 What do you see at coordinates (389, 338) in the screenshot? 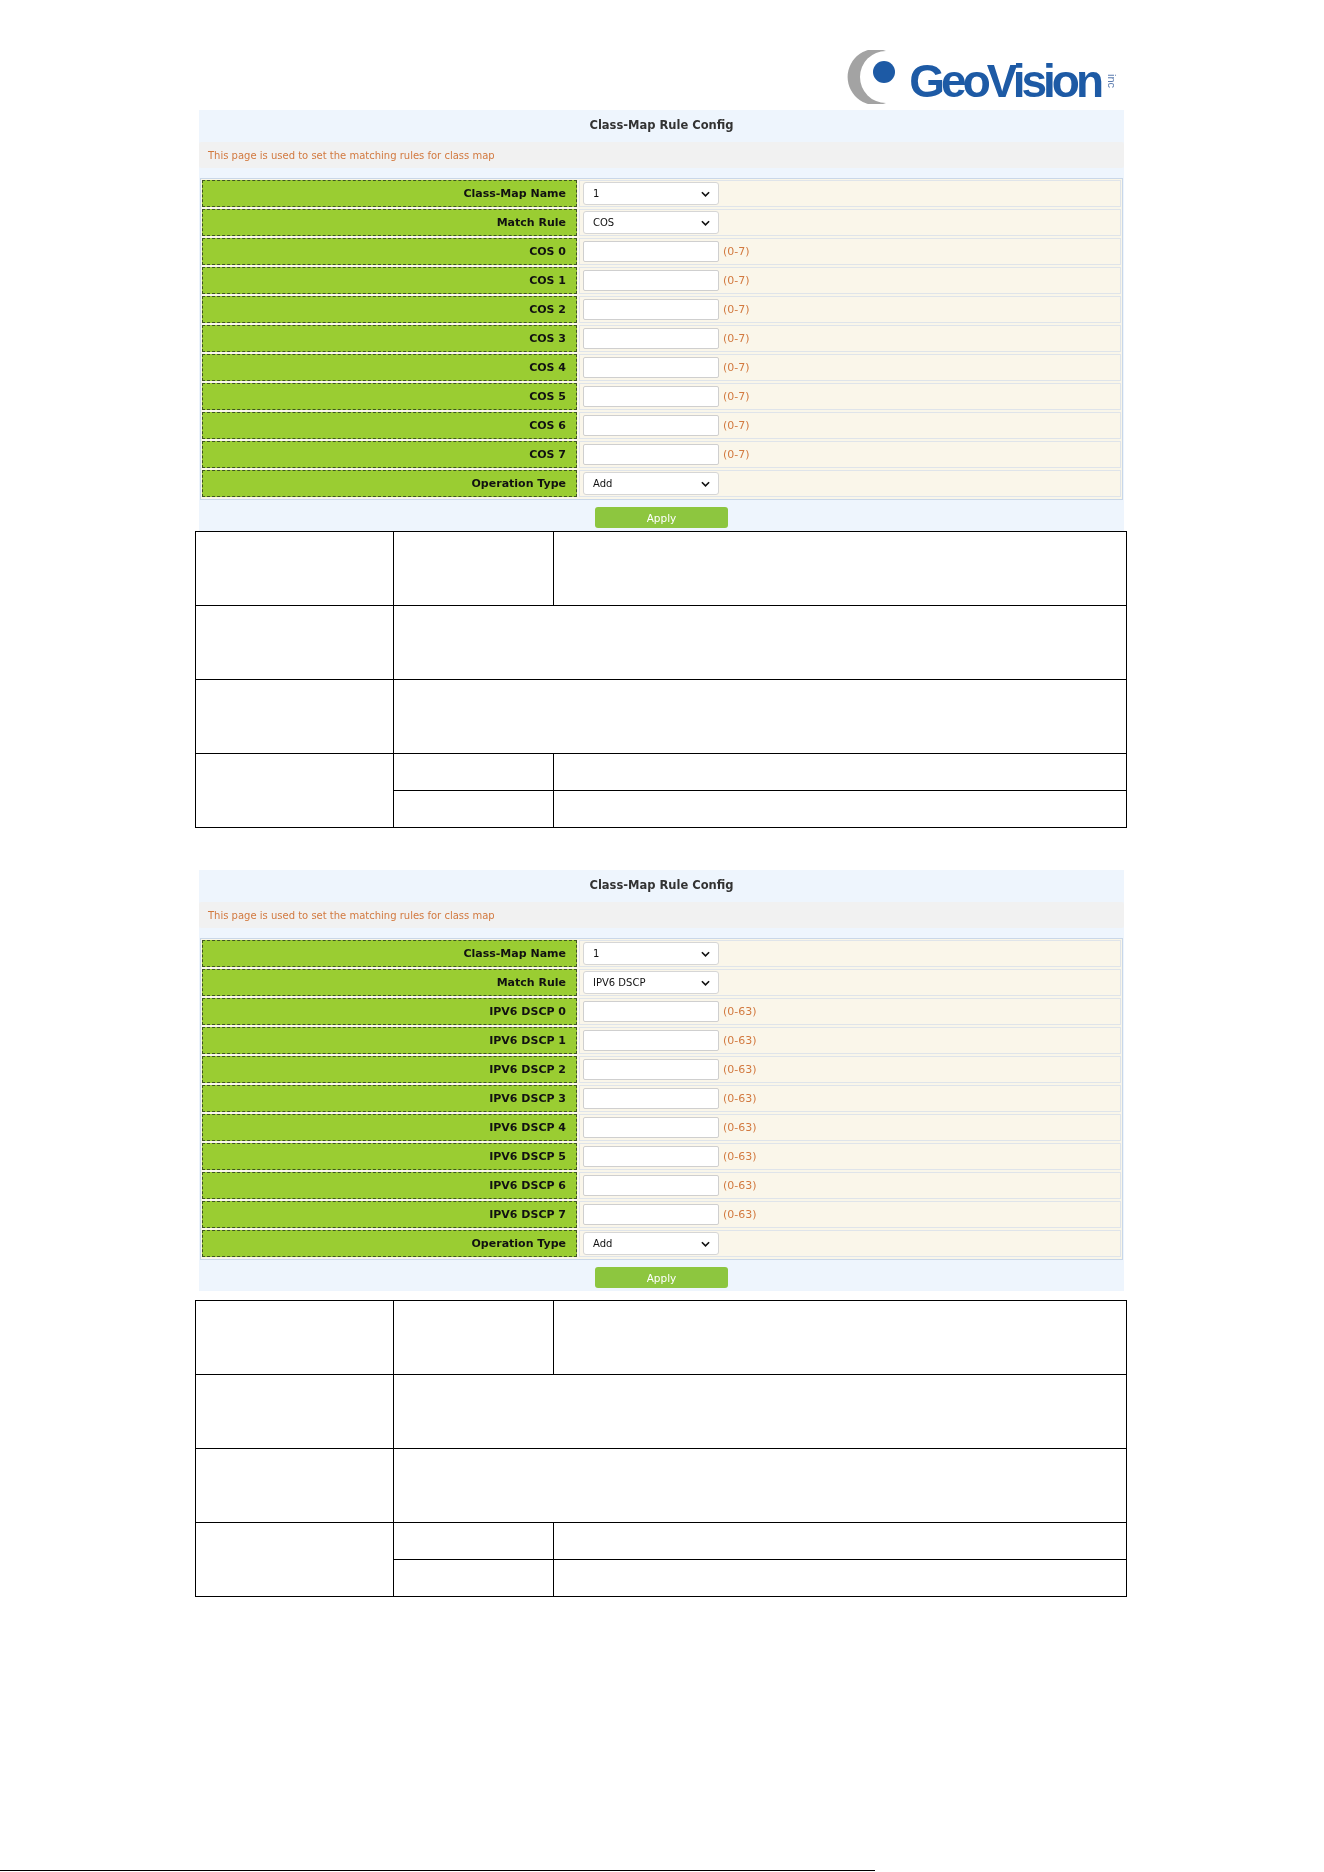
I see `field-label: COS 3` at bounding box center [389, 338].